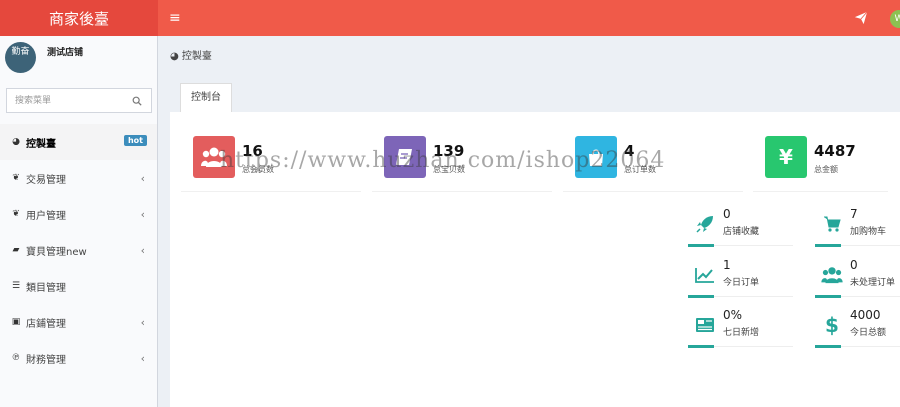 The height and width of the screenshot is (407, 900). Describe the element at coordinates (443, 160) in the screenshot. I see `watermark: https://www.huzhan.com/ishop22064` at that location.